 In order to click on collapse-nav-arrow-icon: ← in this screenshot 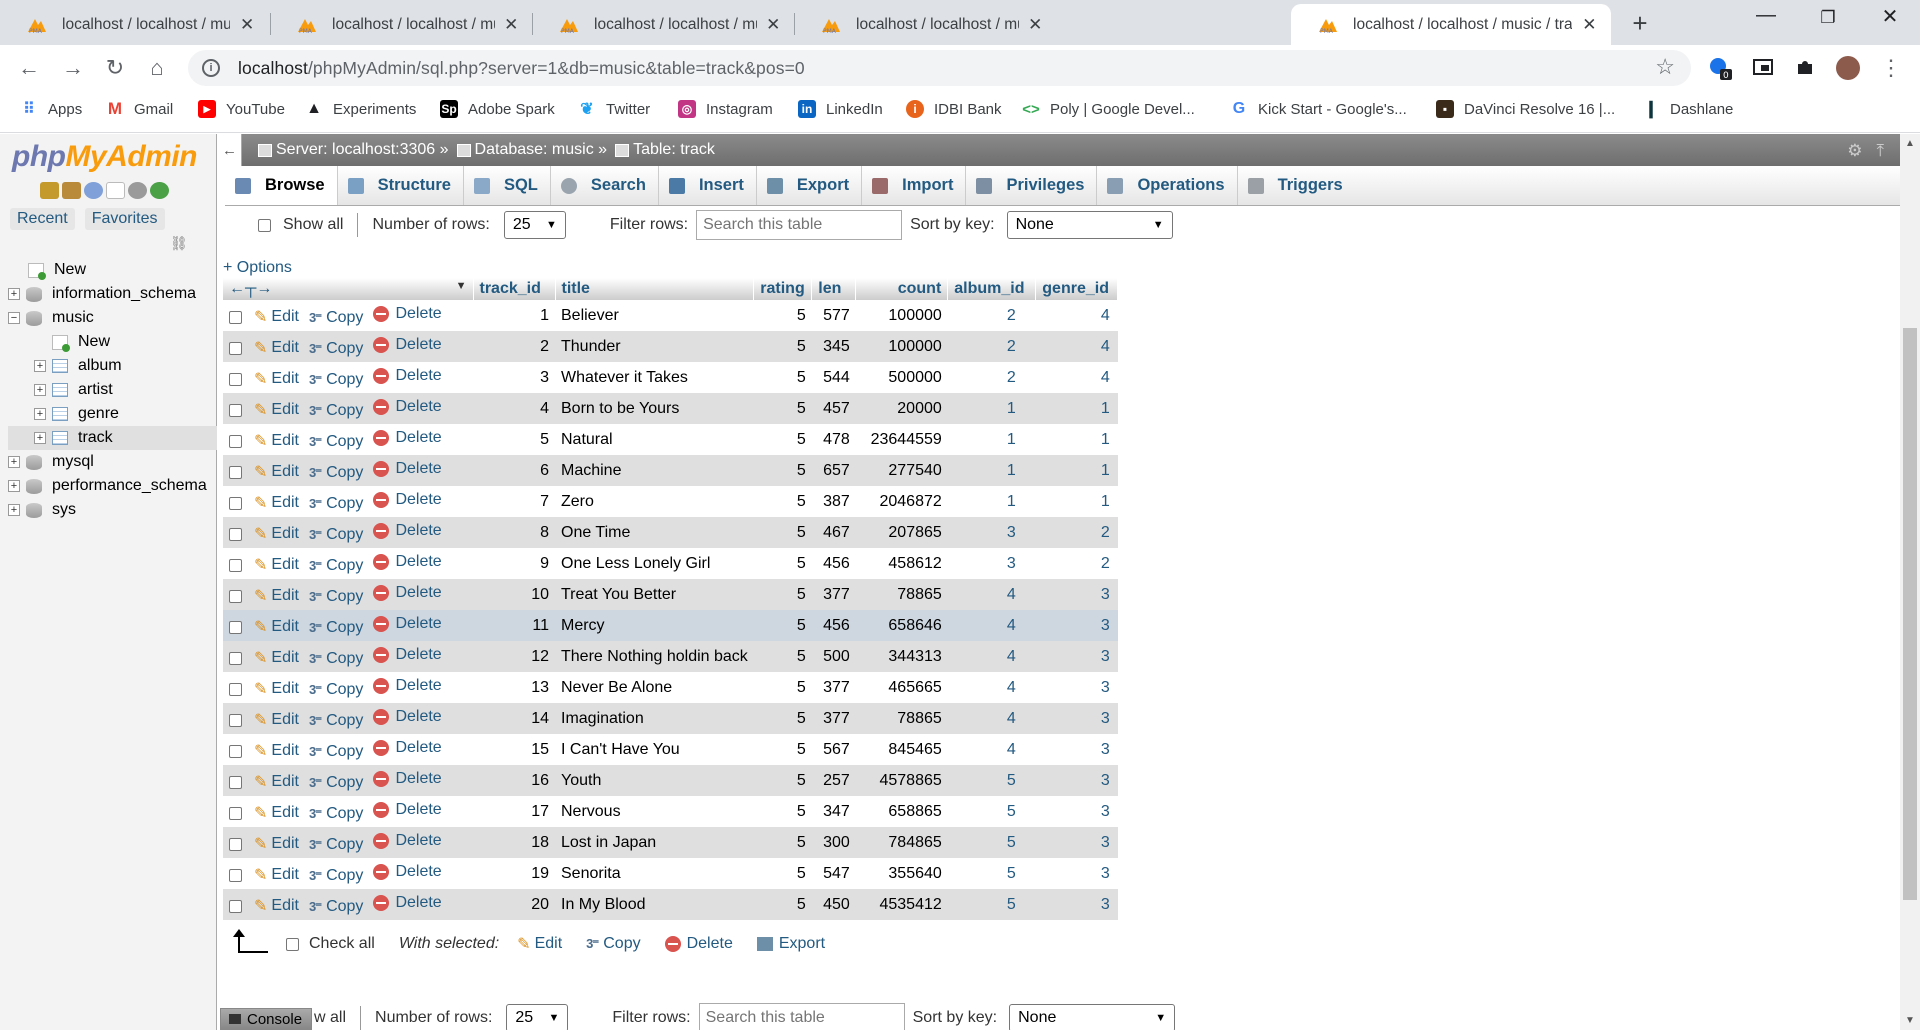, I will do `click(230, 150)`.